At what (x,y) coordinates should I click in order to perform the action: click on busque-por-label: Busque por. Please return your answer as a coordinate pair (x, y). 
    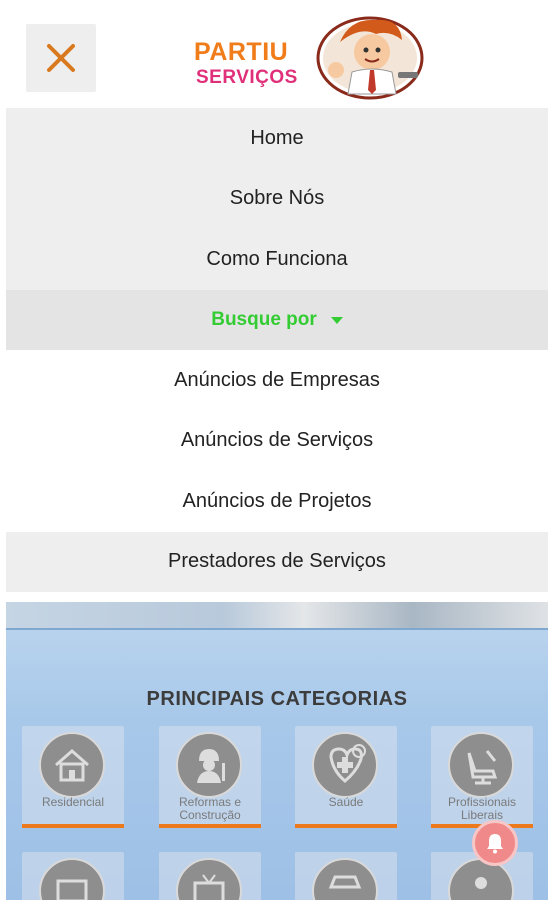
    Looking at the image, I should click on (264, 319).